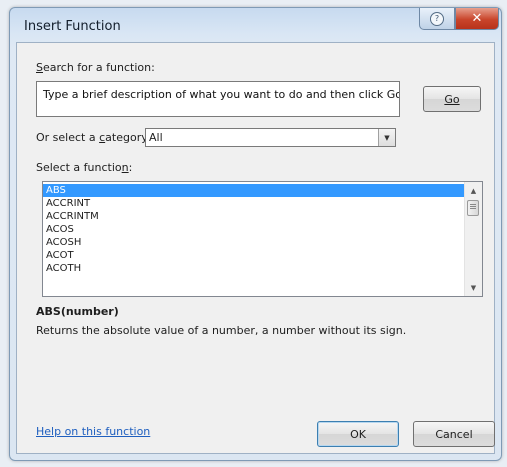 This screenshot has height=467, width=507. I want to click on go-button: Go, so click(452, 99).